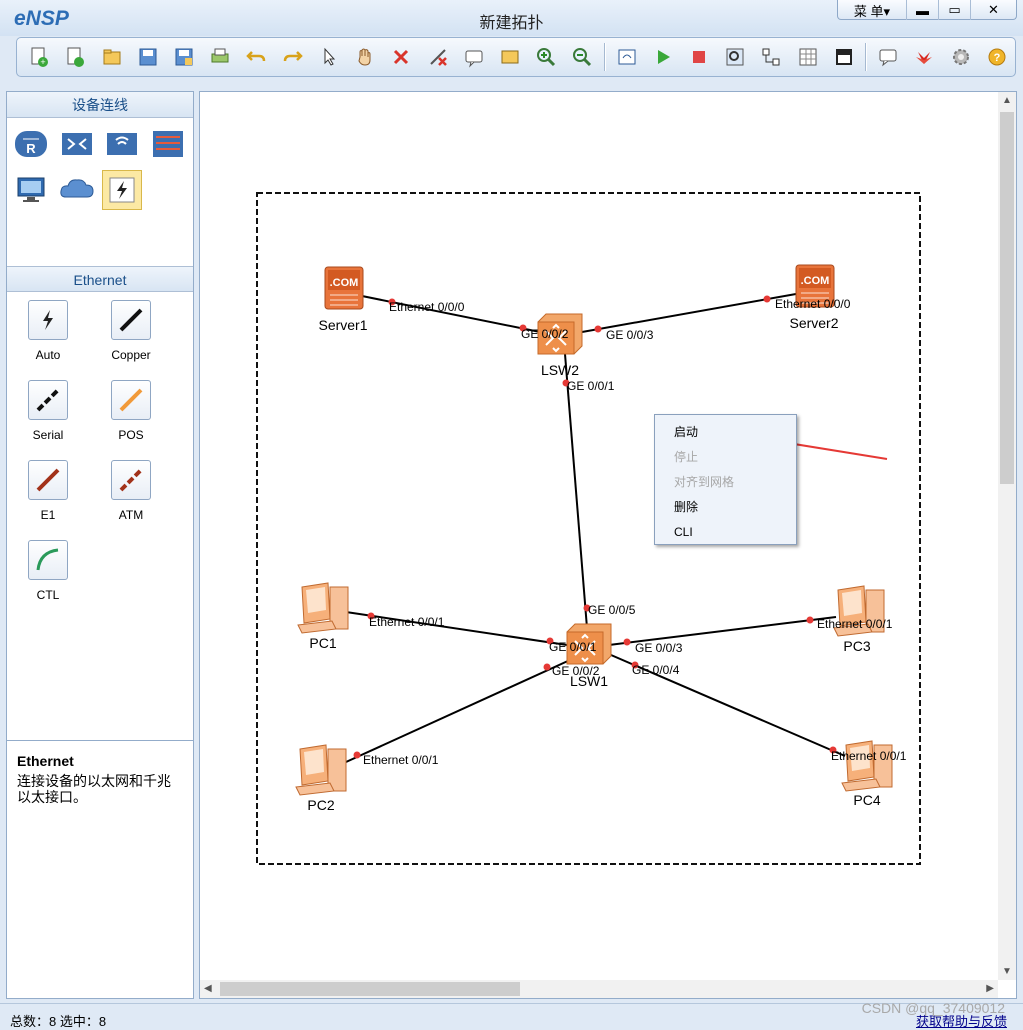  I want to click on node-label-pc3: PC3, so click(856, 646).